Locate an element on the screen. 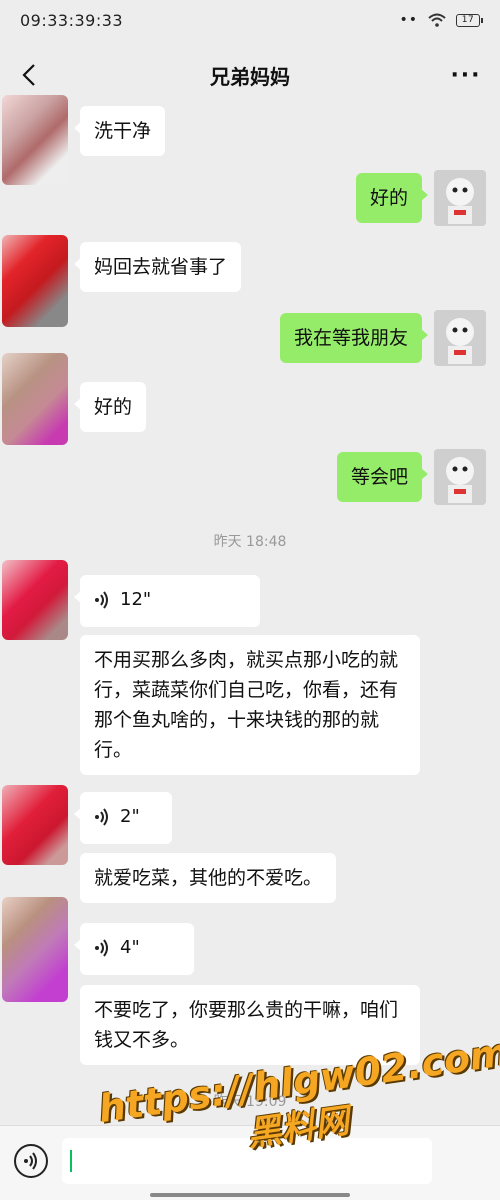 Image resolution: width=500 pixels, height=1200 pixels. voice-duration: 4" is located at coordinates (130, 947).